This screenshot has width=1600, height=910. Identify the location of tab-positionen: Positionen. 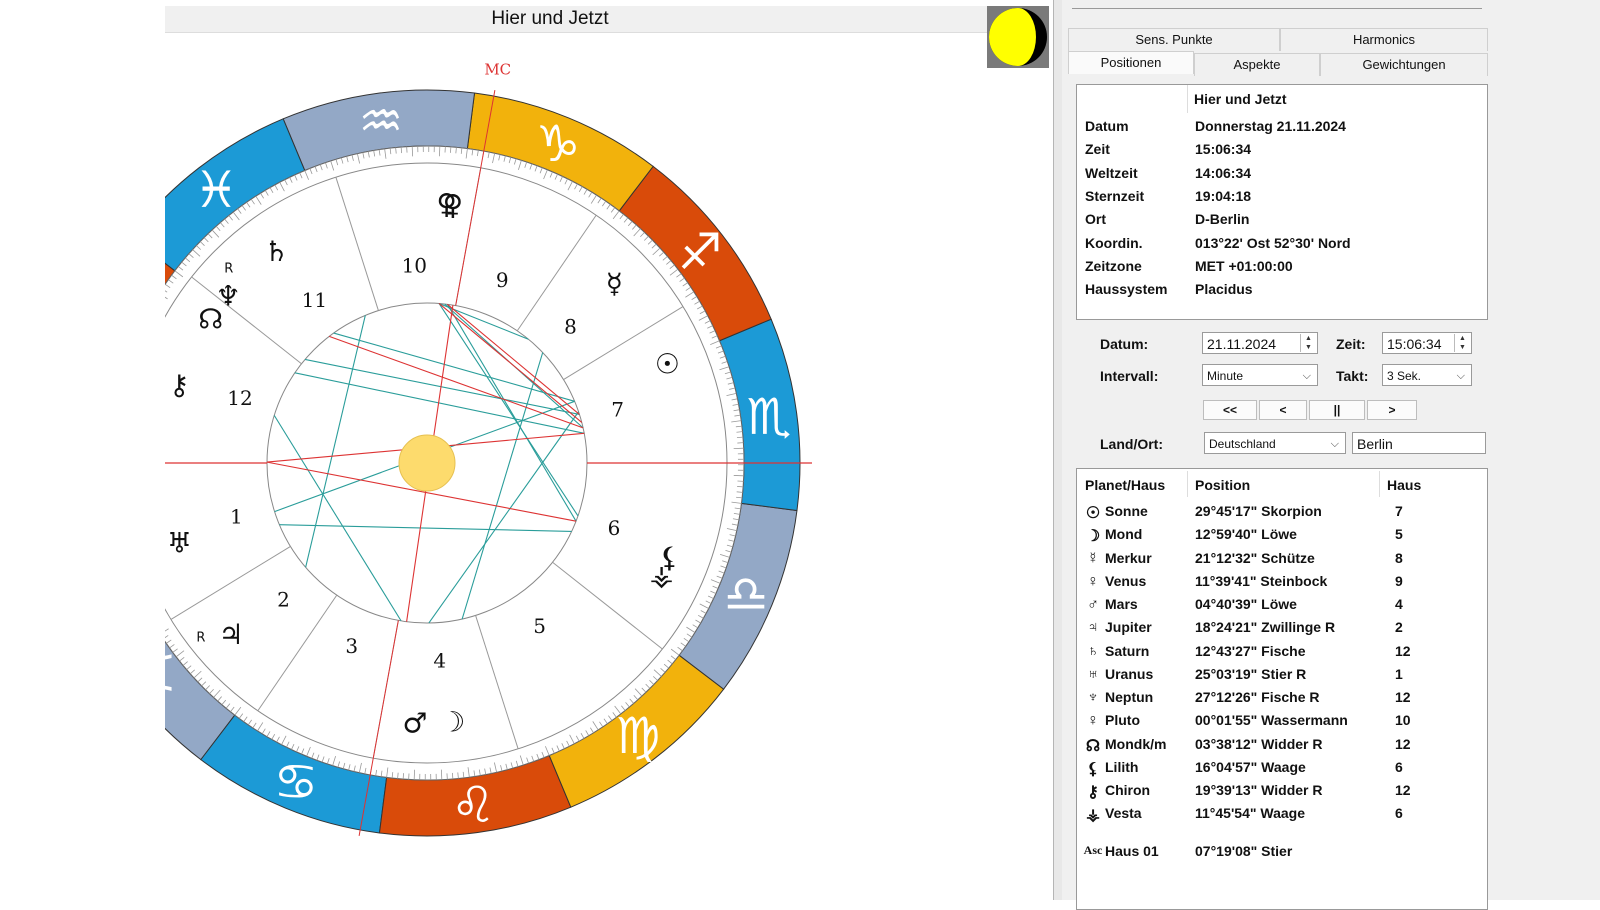
(1131, 62).